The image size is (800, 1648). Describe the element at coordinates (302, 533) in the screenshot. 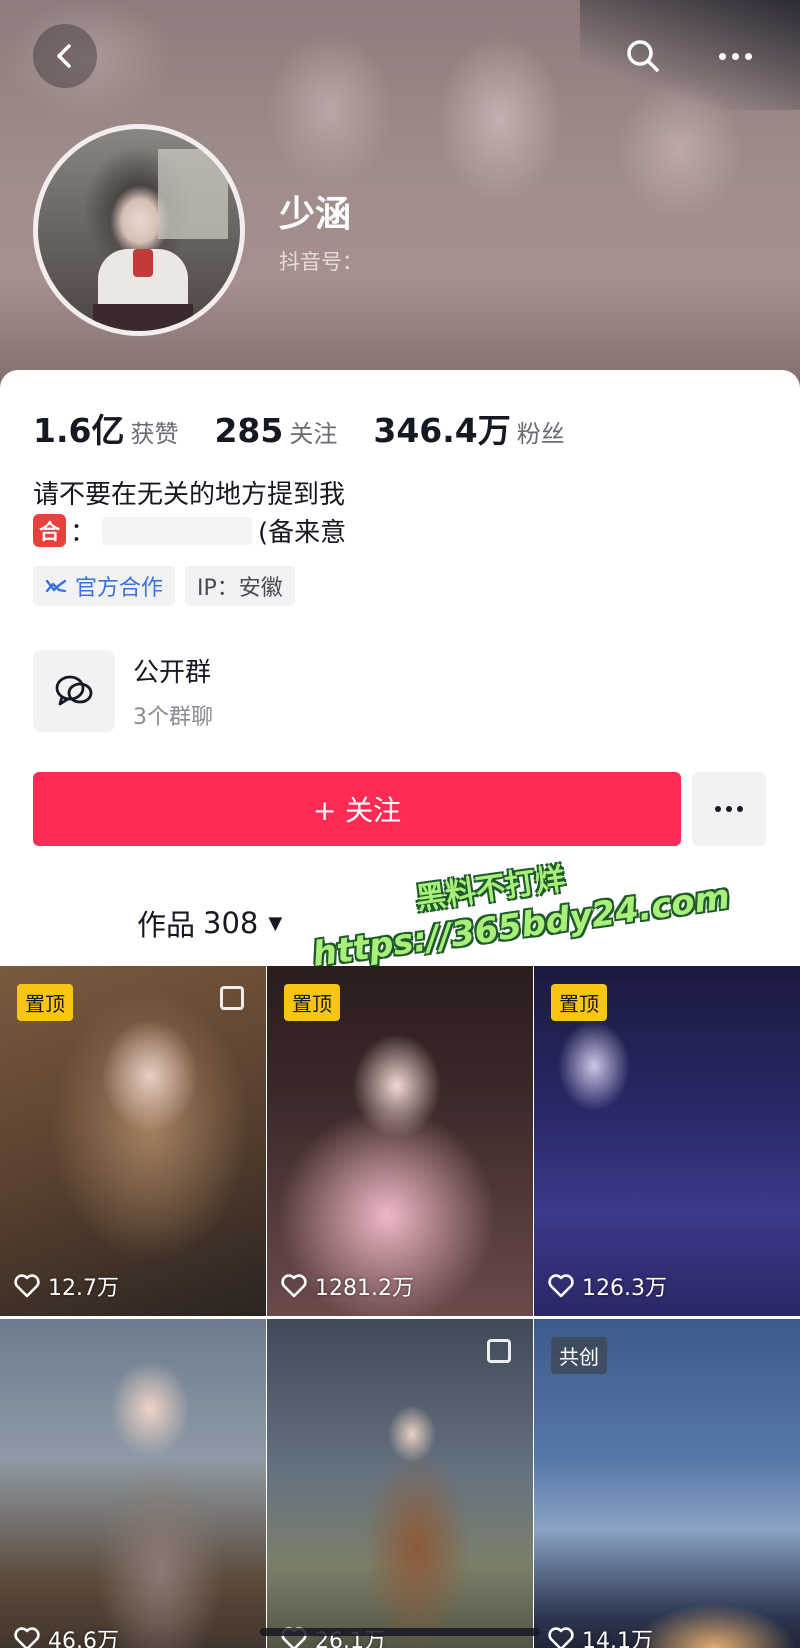

I see `bio-line-2-suffix: (备来意` at that location.